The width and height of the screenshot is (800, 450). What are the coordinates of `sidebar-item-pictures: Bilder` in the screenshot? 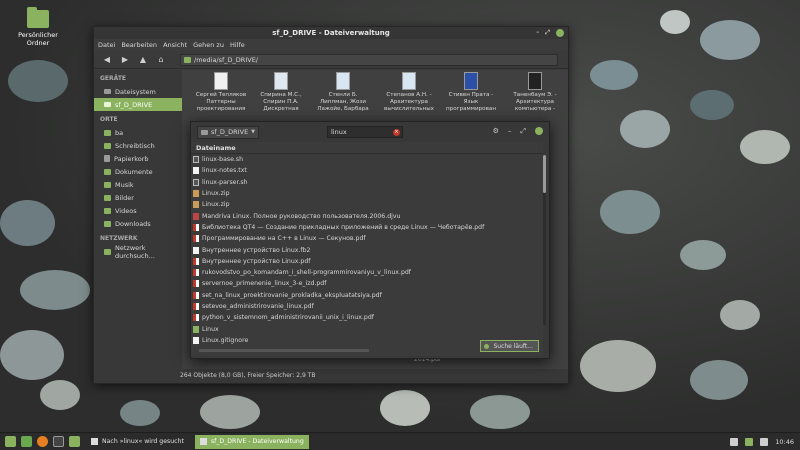 It's located at (138, 197).